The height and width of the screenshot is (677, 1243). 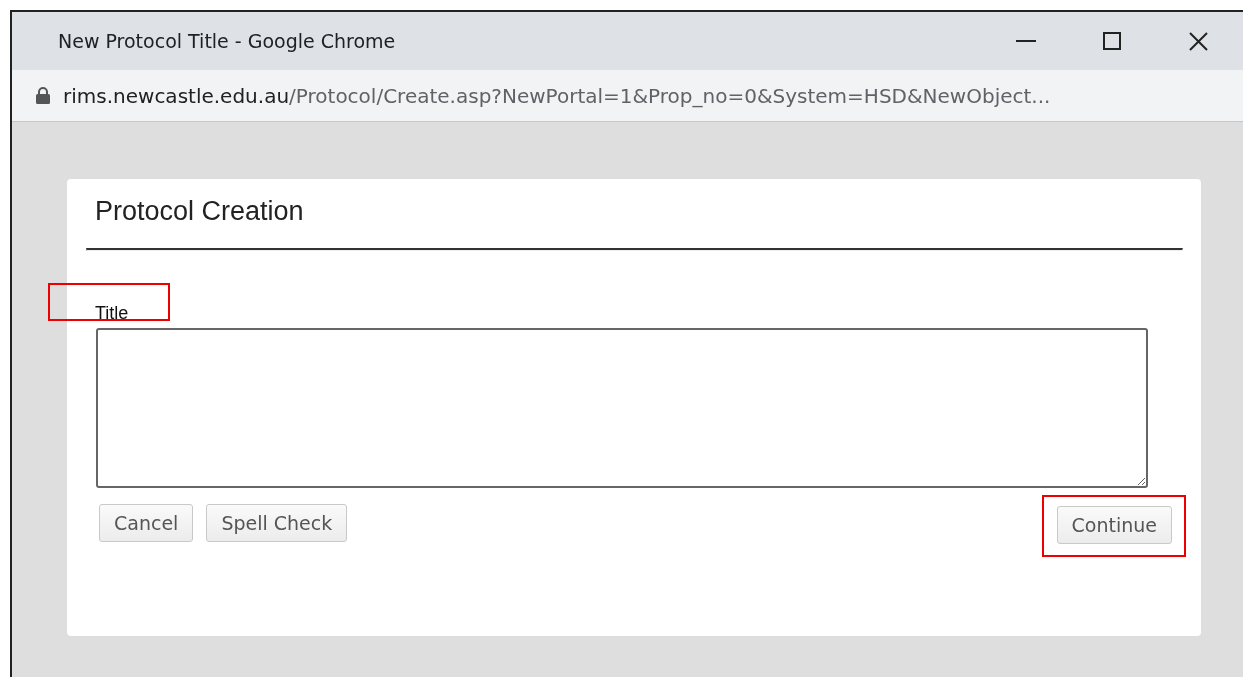 What do you see at coordinates (112, 313) in the screenshot?
I see `field-label: Title` at bounding box center [112, 313].